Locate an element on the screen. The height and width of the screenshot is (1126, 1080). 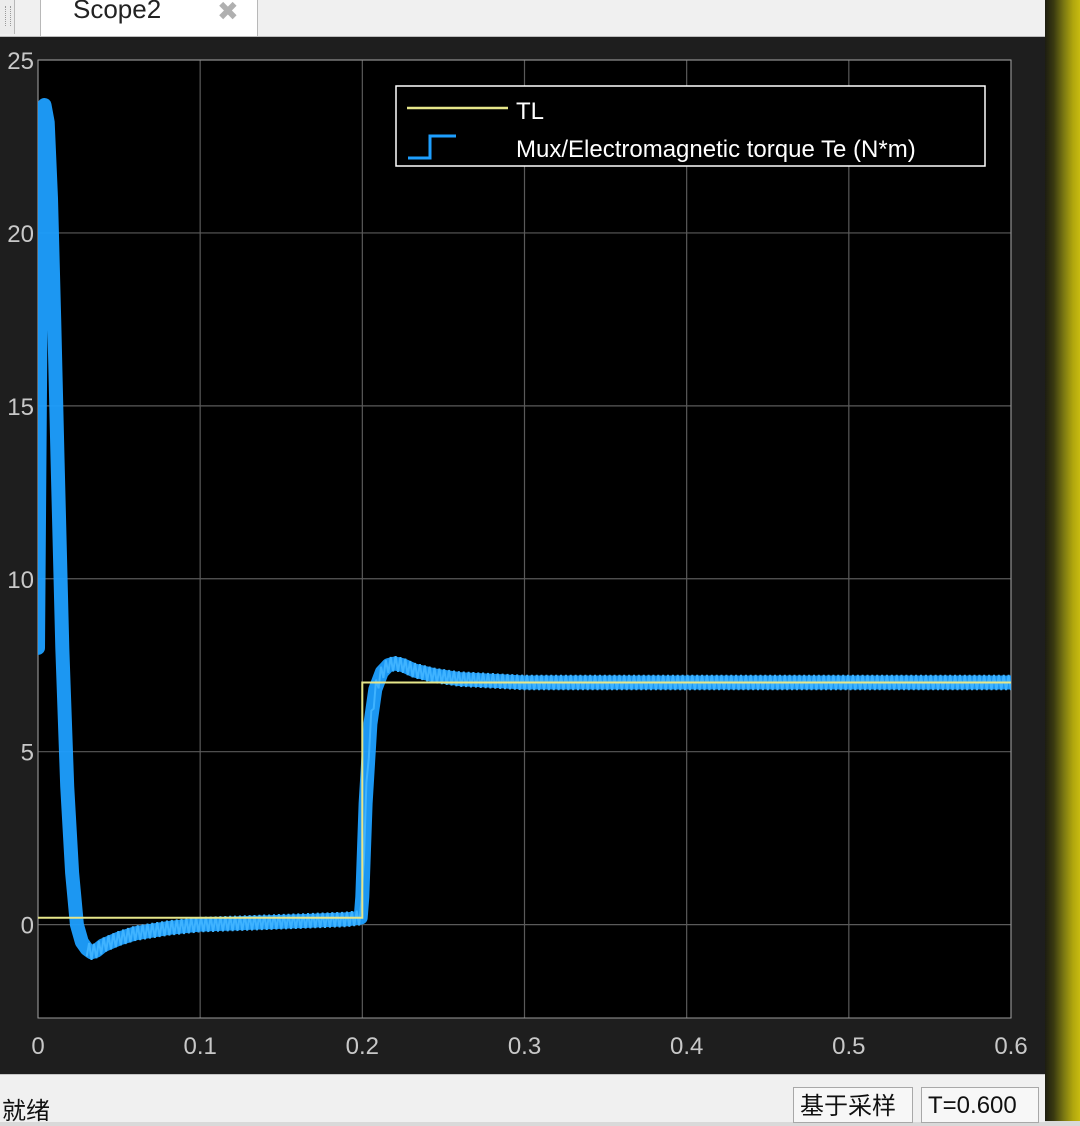
status-sample-mode: 基于采样 is located at coordinates (853, 1105).